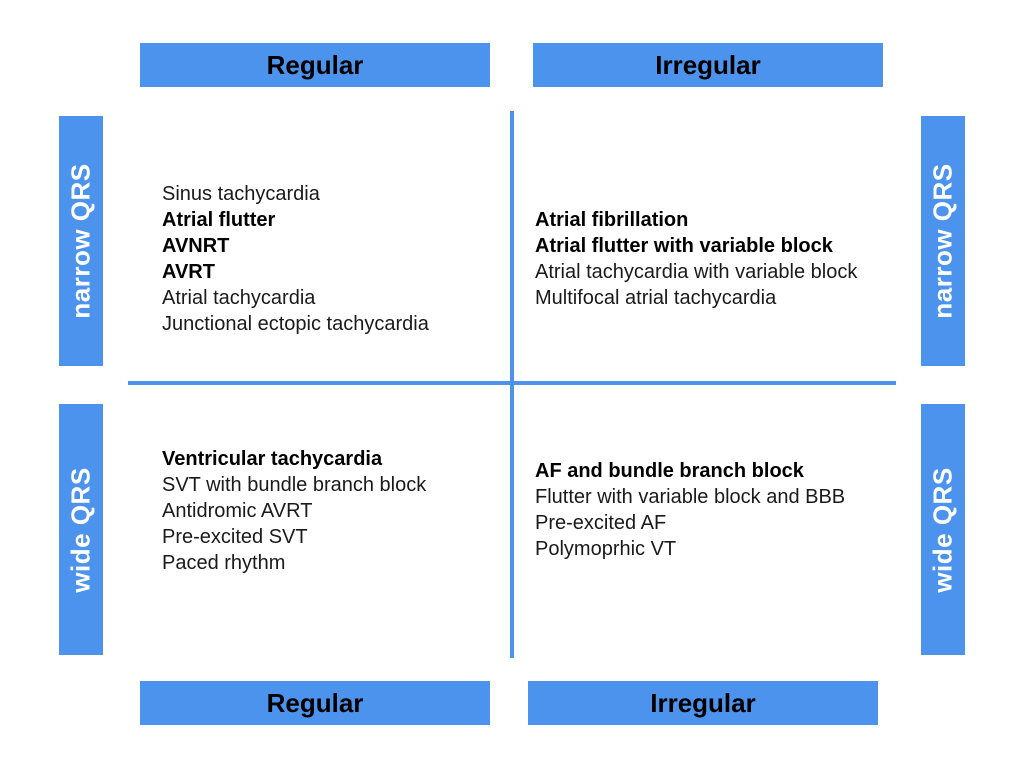  I want to click on list-item: Ventricular tachycardia, so click(272, 459).